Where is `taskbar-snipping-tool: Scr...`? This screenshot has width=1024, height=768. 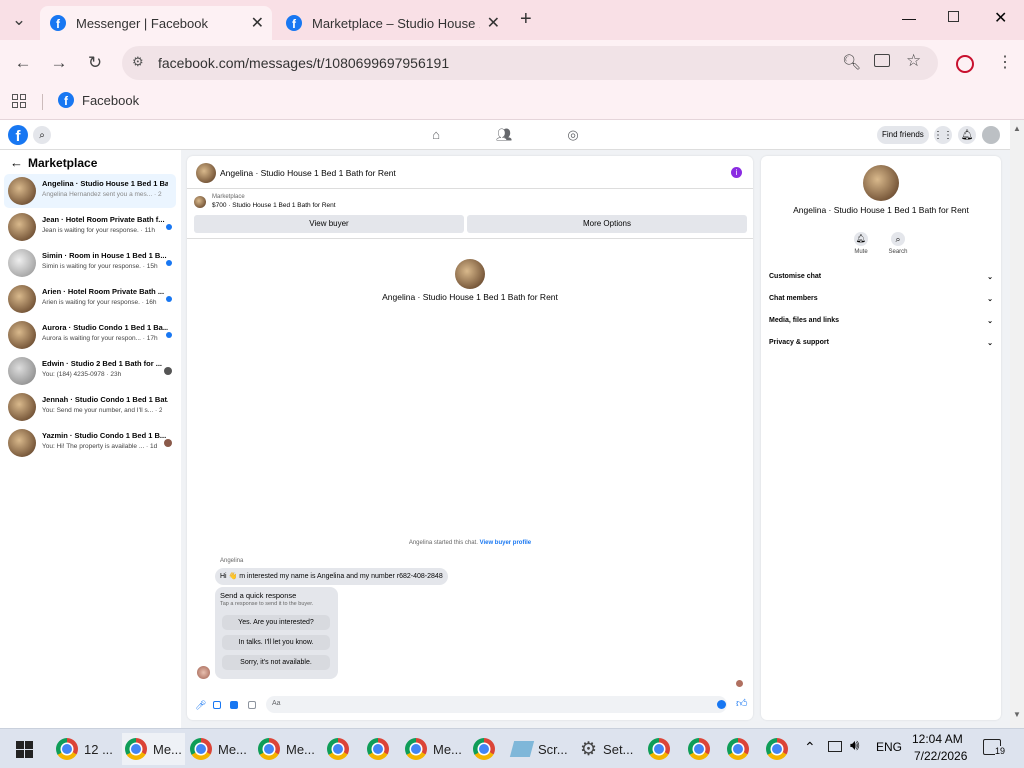
taskbar-snipping-tool: Scr... is located at coordinates (538, 749).